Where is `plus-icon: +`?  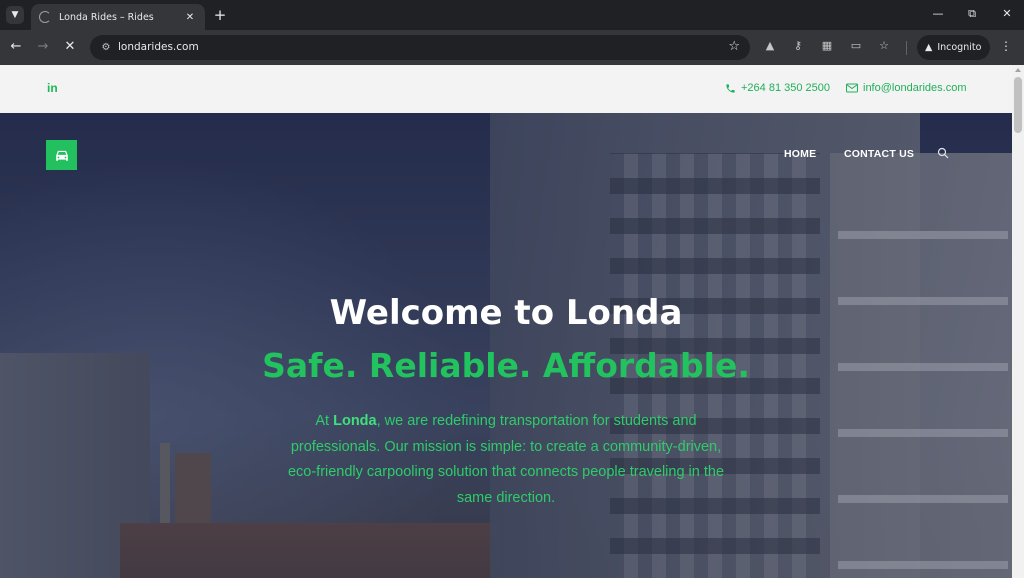 plus-icon: + is located at coordinates (220, 15).